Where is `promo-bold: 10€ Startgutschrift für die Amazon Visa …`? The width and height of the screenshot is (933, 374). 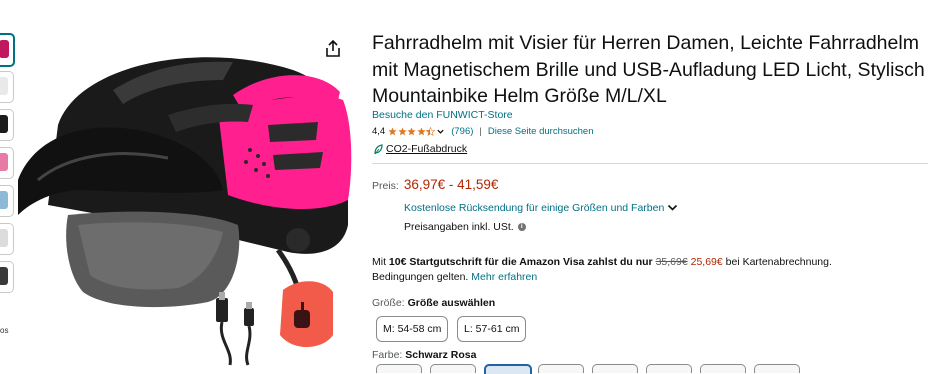 promo-bold: 10€ Startgutschrift für die Amazon Visa … is located at coordinates (520, 262).